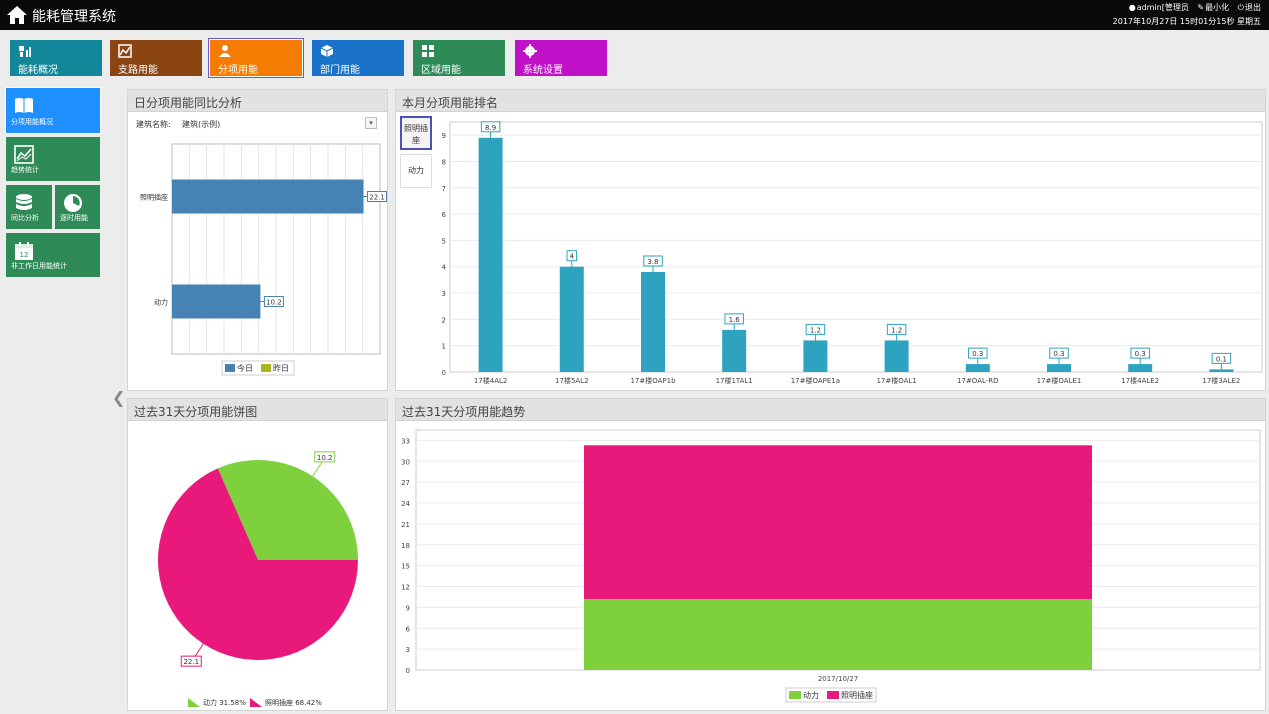  Describe the element at coordinates (138, 70) in the screenshot. I see `module-label: 支路用能` at that location.